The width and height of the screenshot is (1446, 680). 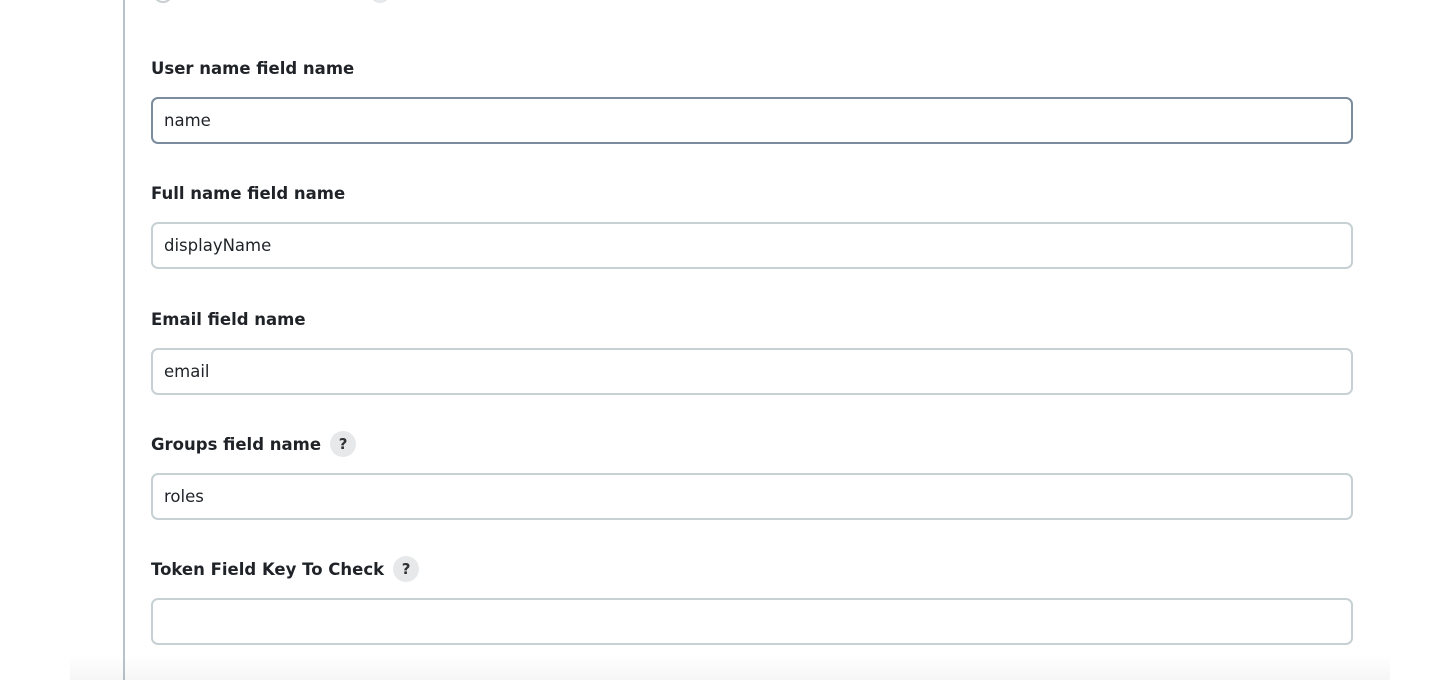 What do you see at coordinates (228, 319) in the screenshot?
I see `email-field-label: Email field name` at bounding box center [228, 319].